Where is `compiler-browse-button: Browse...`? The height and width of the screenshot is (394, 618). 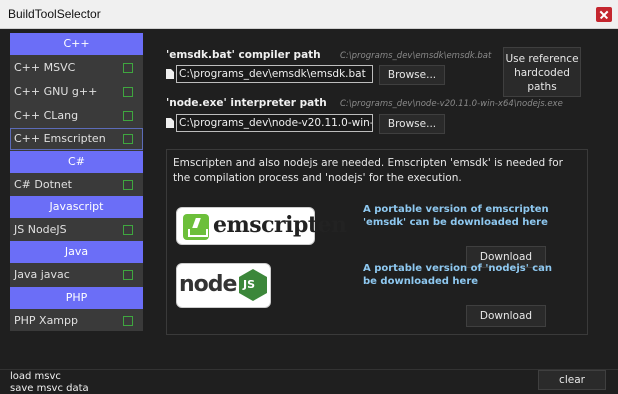
compiler-browse-button: Browse... is located at coordinates (412, 75).